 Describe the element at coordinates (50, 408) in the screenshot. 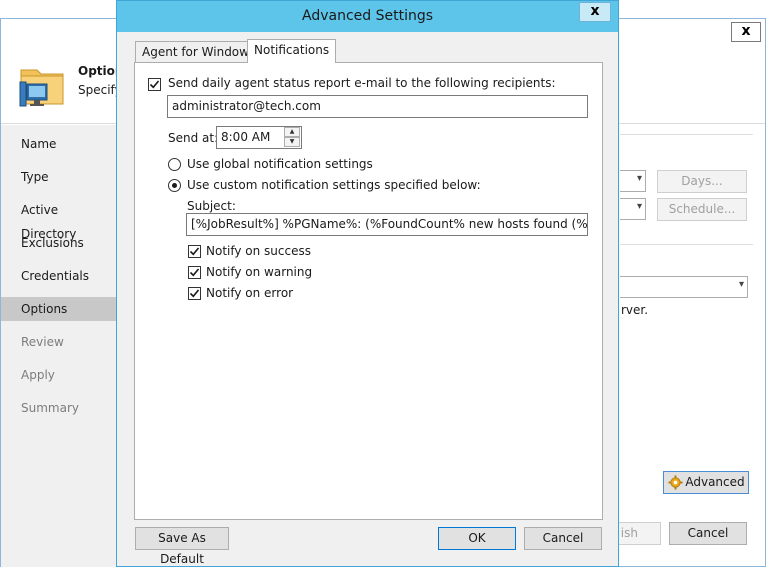

I see `nav-item-summary: Summary` at that location.